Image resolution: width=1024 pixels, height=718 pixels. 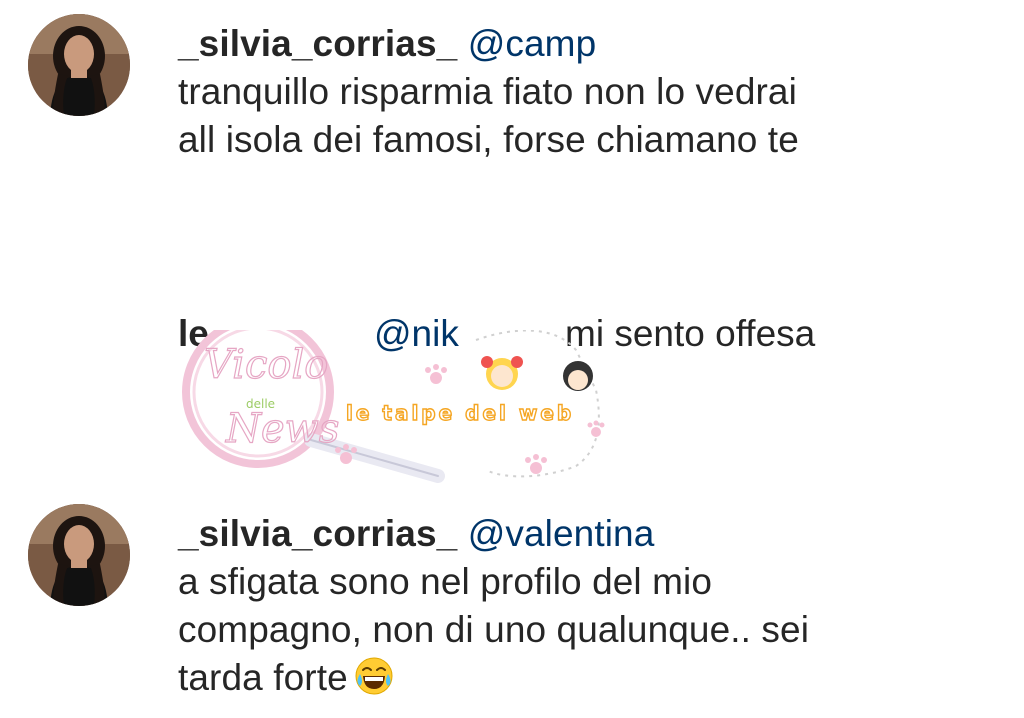 What do you see at coordinates (460, 413) in the screenshot?
I see `watermark-tagline: le talpe del web` at bounding box center [460, 413].